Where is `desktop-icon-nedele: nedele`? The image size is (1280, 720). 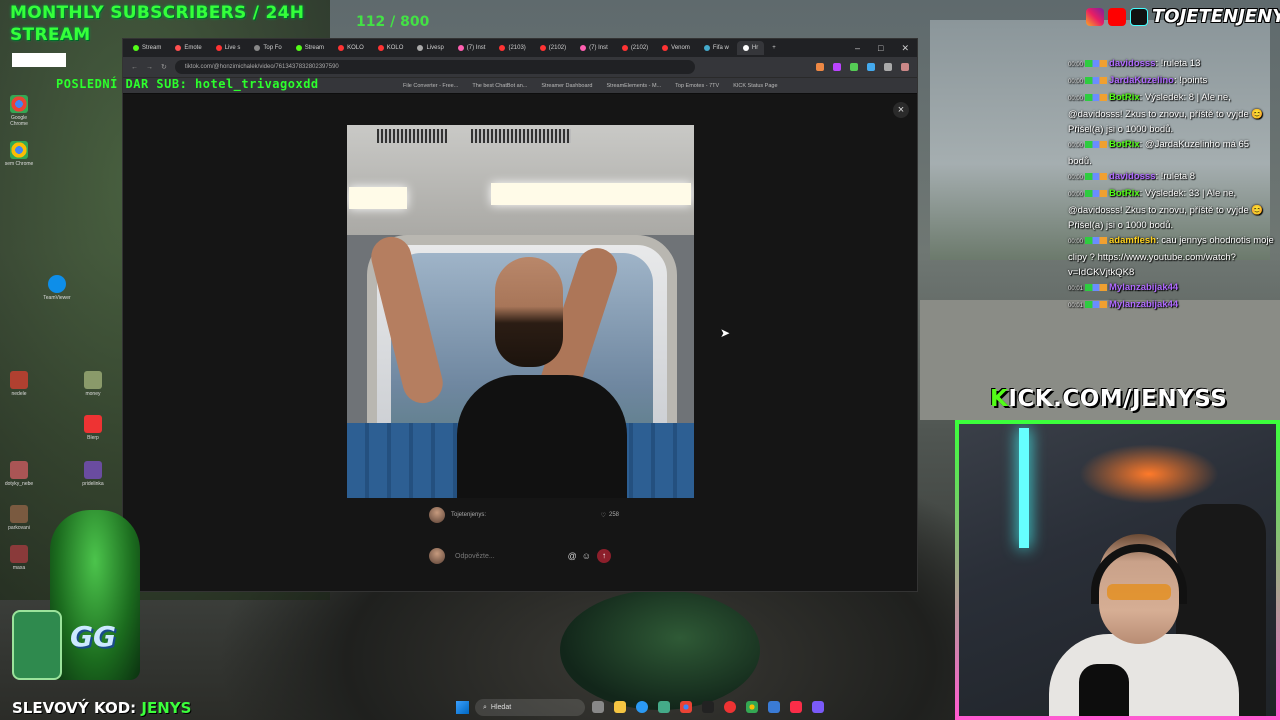 desktop-icon-nedele: nedele is located at coordinates (19, 384).